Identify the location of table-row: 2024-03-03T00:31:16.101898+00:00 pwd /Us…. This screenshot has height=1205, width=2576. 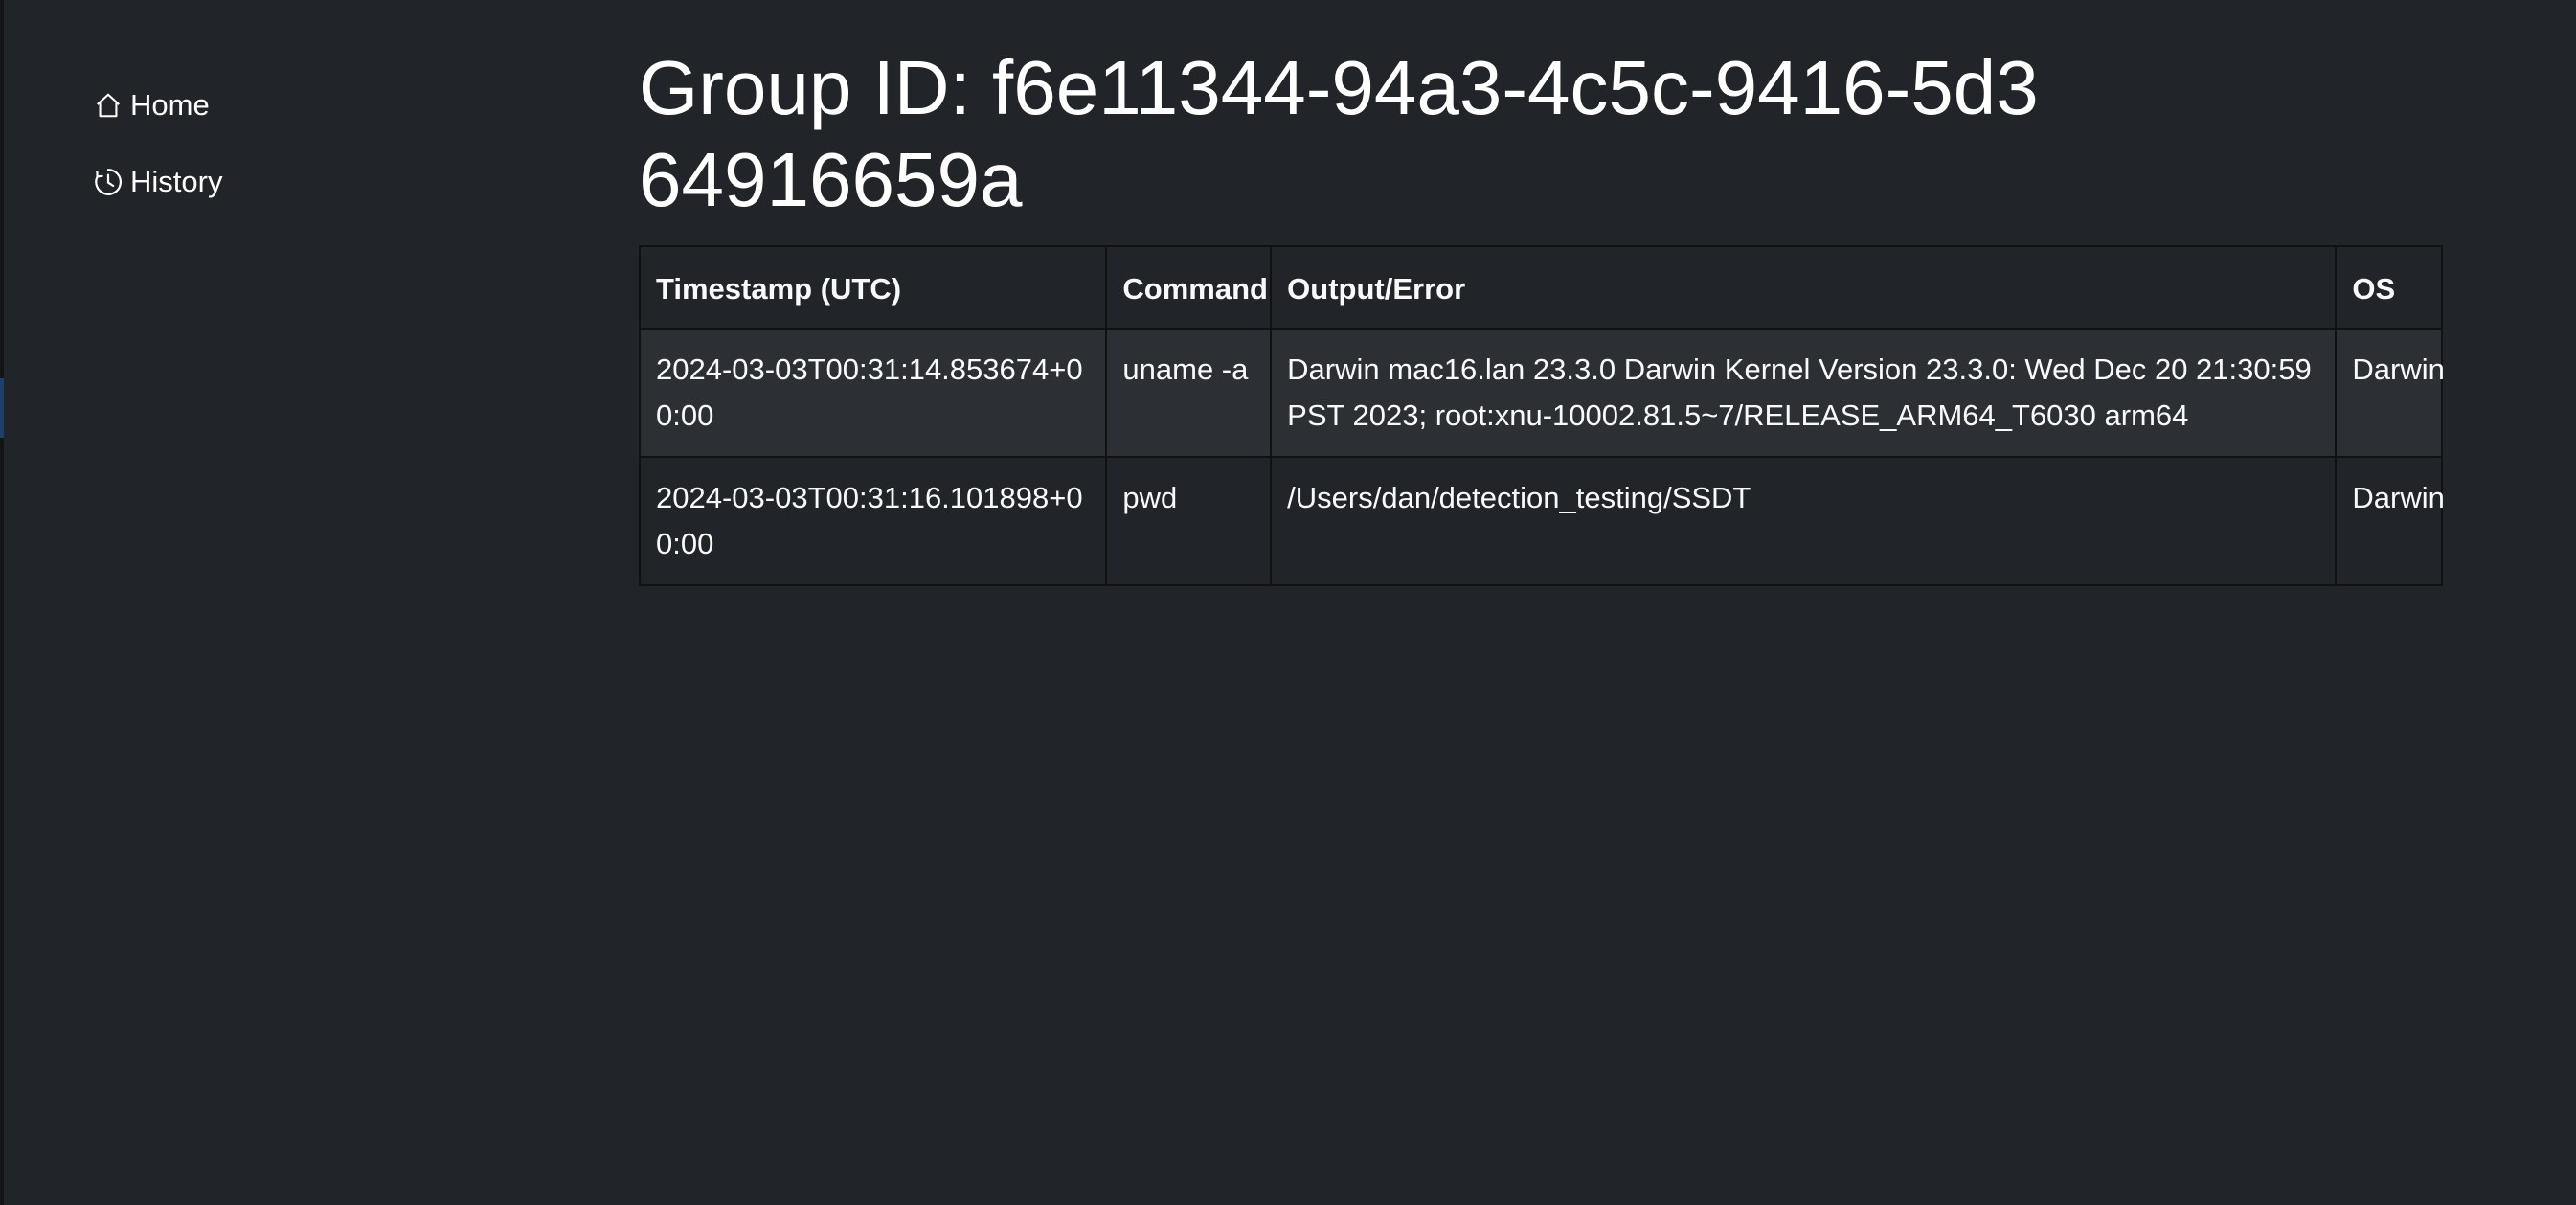
(1541, 521).